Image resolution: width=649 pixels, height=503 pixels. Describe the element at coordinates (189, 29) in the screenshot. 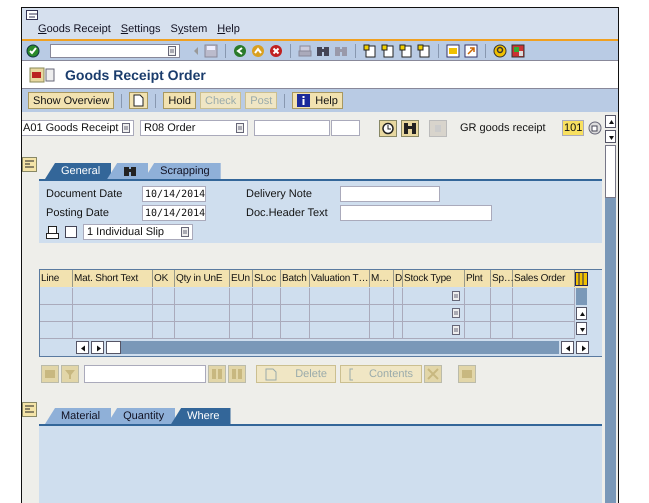

I see `menu-item: System` at that location.